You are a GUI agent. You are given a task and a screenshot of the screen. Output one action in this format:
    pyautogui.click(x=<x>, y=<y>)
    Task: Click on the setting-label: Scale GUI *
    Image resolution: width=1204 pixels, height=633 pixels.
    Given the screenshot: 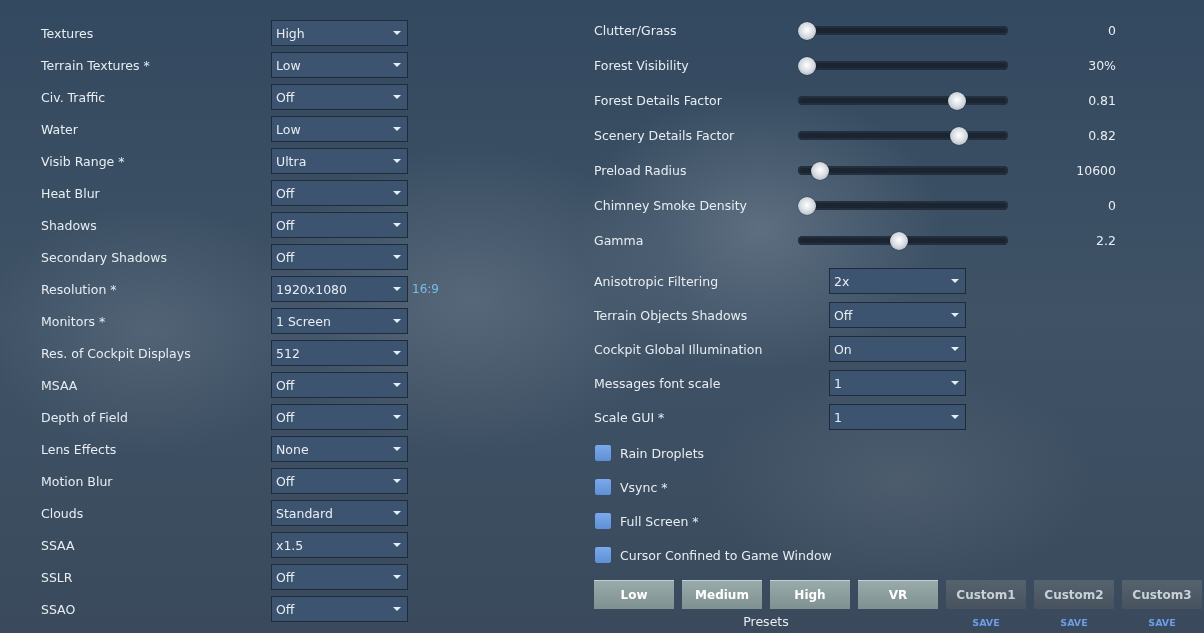 What is the action you would take?
    pyautogui.click(x=630, y=417)
    